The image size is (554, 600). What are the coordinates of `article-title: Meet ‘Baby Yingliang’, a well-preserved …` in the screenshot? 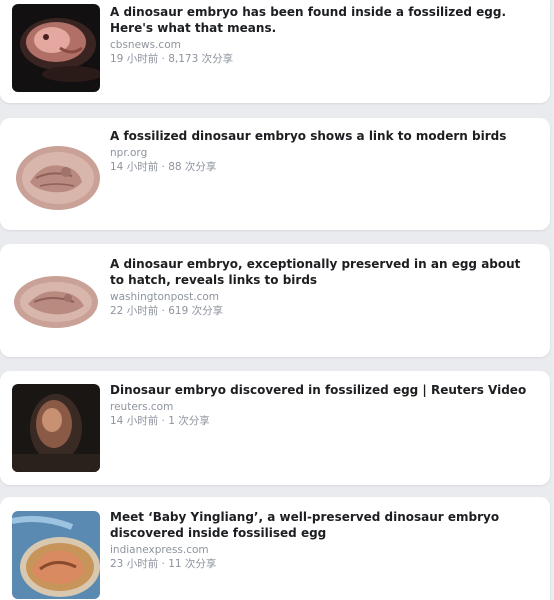 It's located at (323, 525).